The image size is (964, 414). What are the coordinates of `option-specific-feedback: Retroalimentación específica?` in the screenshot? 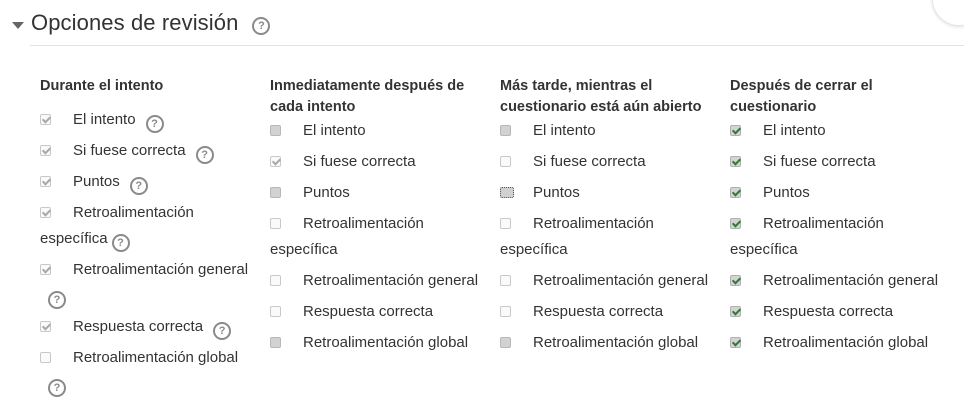 It's located at (150, 226).